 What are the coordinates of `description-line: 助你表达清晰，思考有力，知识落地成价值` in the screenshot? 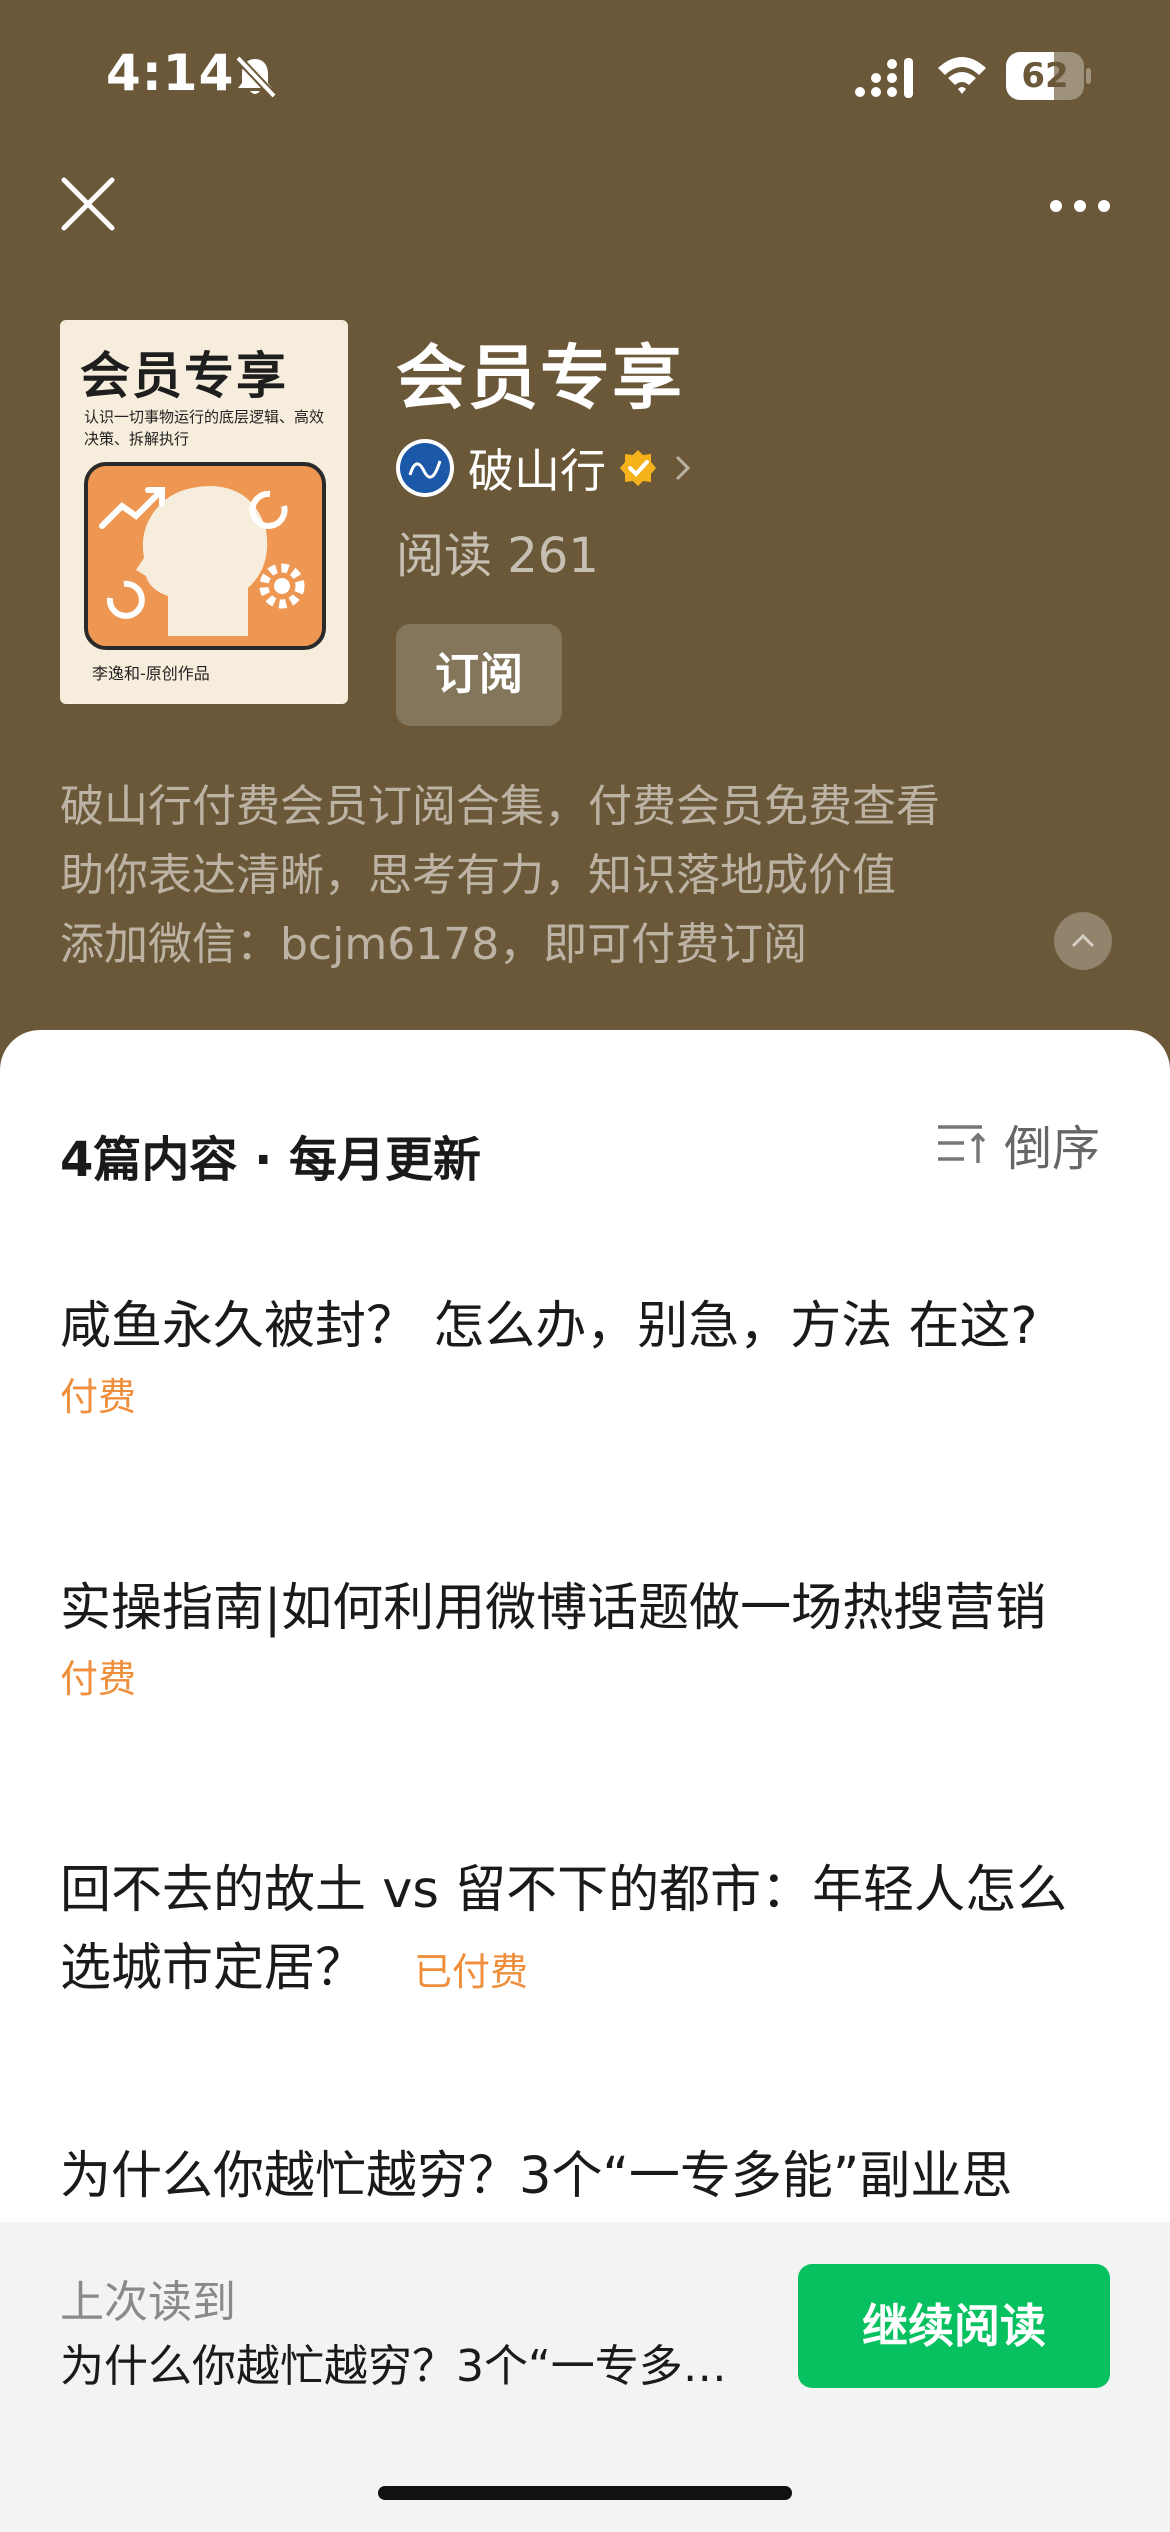 It's located at (478, 875).